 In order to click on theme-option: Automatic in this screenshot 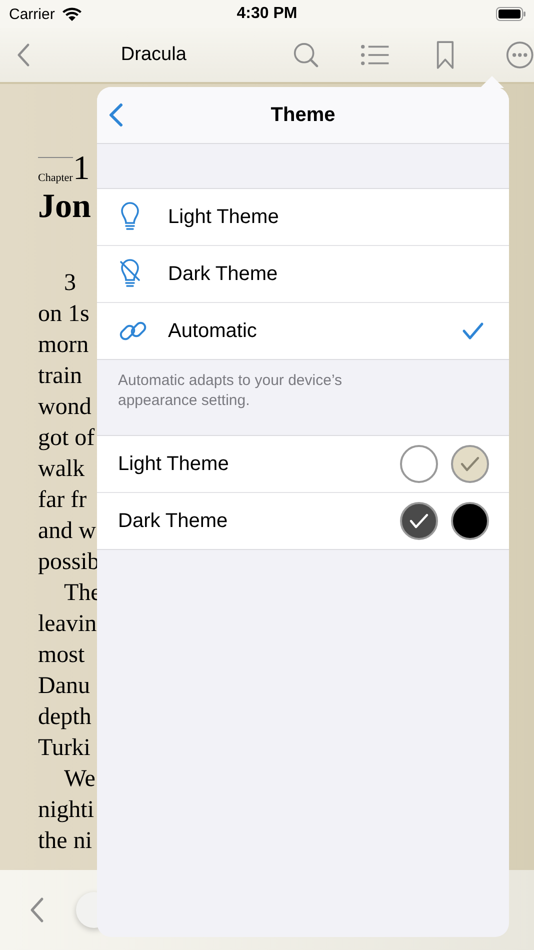, I will do `click(303, 330)`.